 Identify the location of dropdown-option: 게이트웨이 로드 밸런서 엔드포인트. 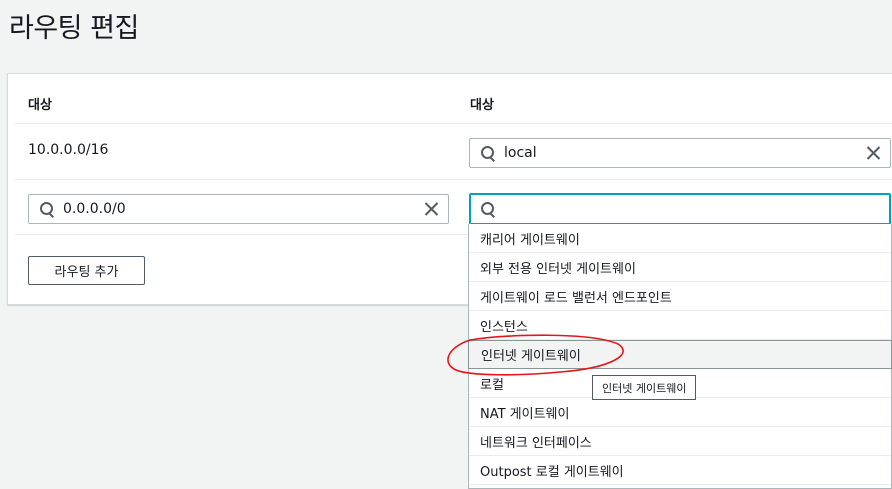
(680, 296).